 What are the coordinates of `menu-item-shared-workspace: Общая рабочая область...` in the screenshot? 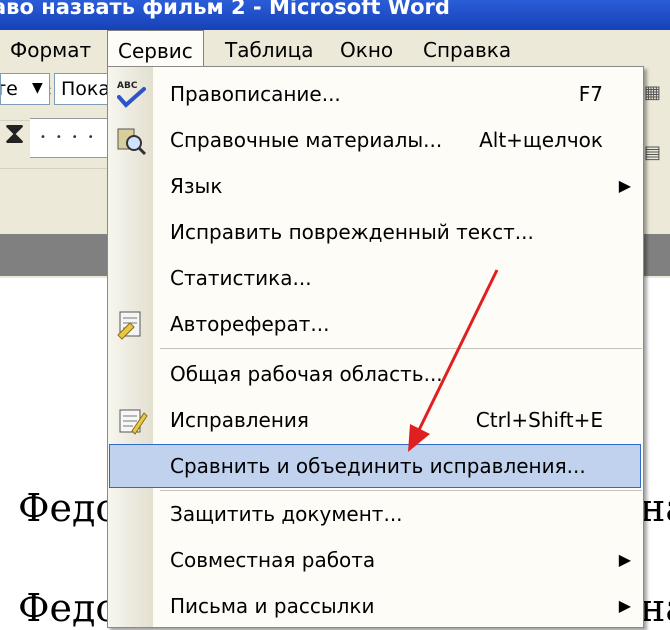 It's located at (375, 374).